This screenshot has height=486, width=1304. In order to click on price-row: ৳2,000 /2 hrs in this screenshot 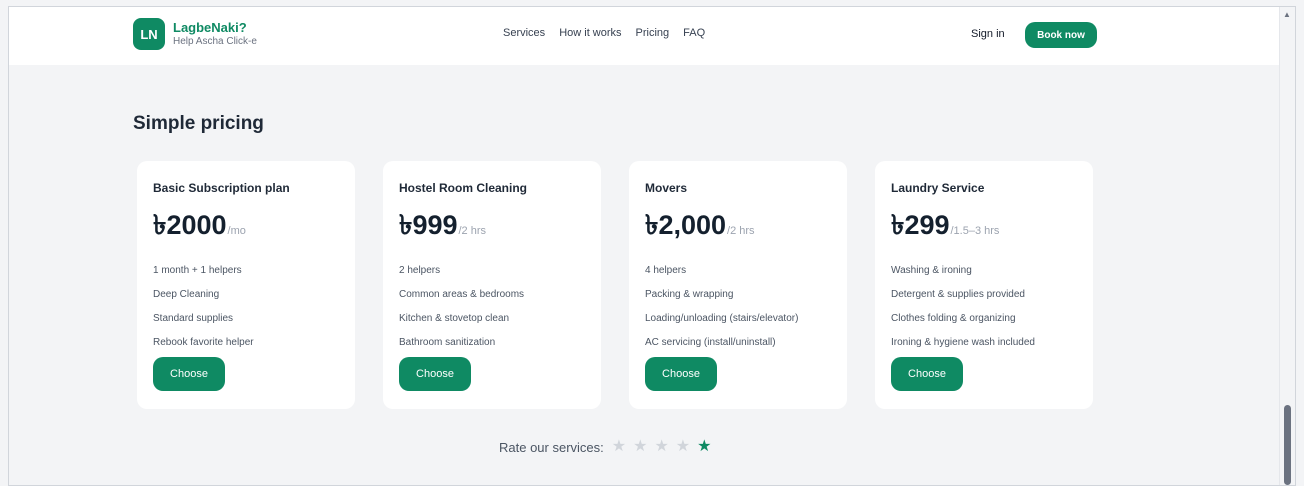, I will do `click(738, 227)`.